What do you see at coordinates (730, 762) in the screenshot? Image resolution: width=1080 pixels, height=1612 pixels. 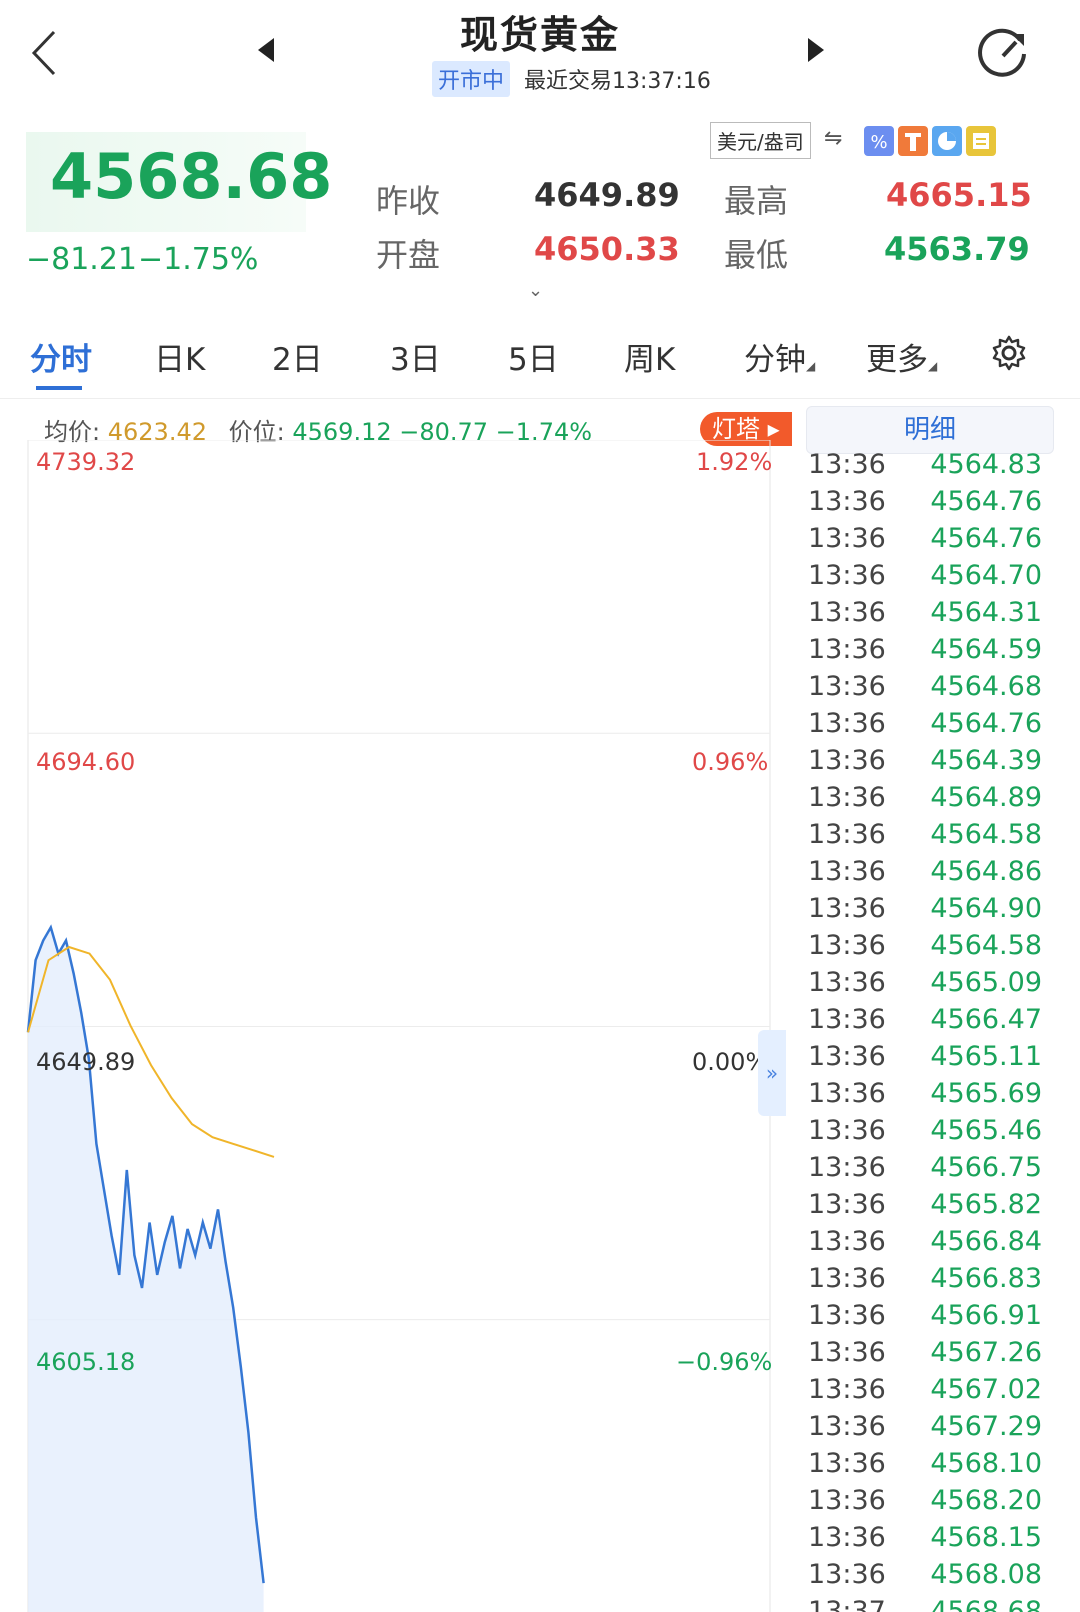 I see `y-tick-label-right: 0.96%` at bounding box center [730, 762].